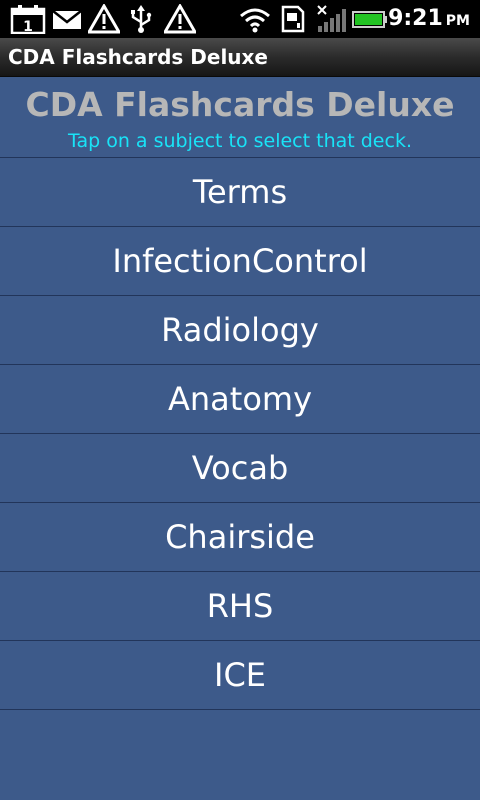  What do you see at coordinates (240, 330) in the screenshot?
I see `deck-item-radiology: Radiology` at bounding box center [240, 330].